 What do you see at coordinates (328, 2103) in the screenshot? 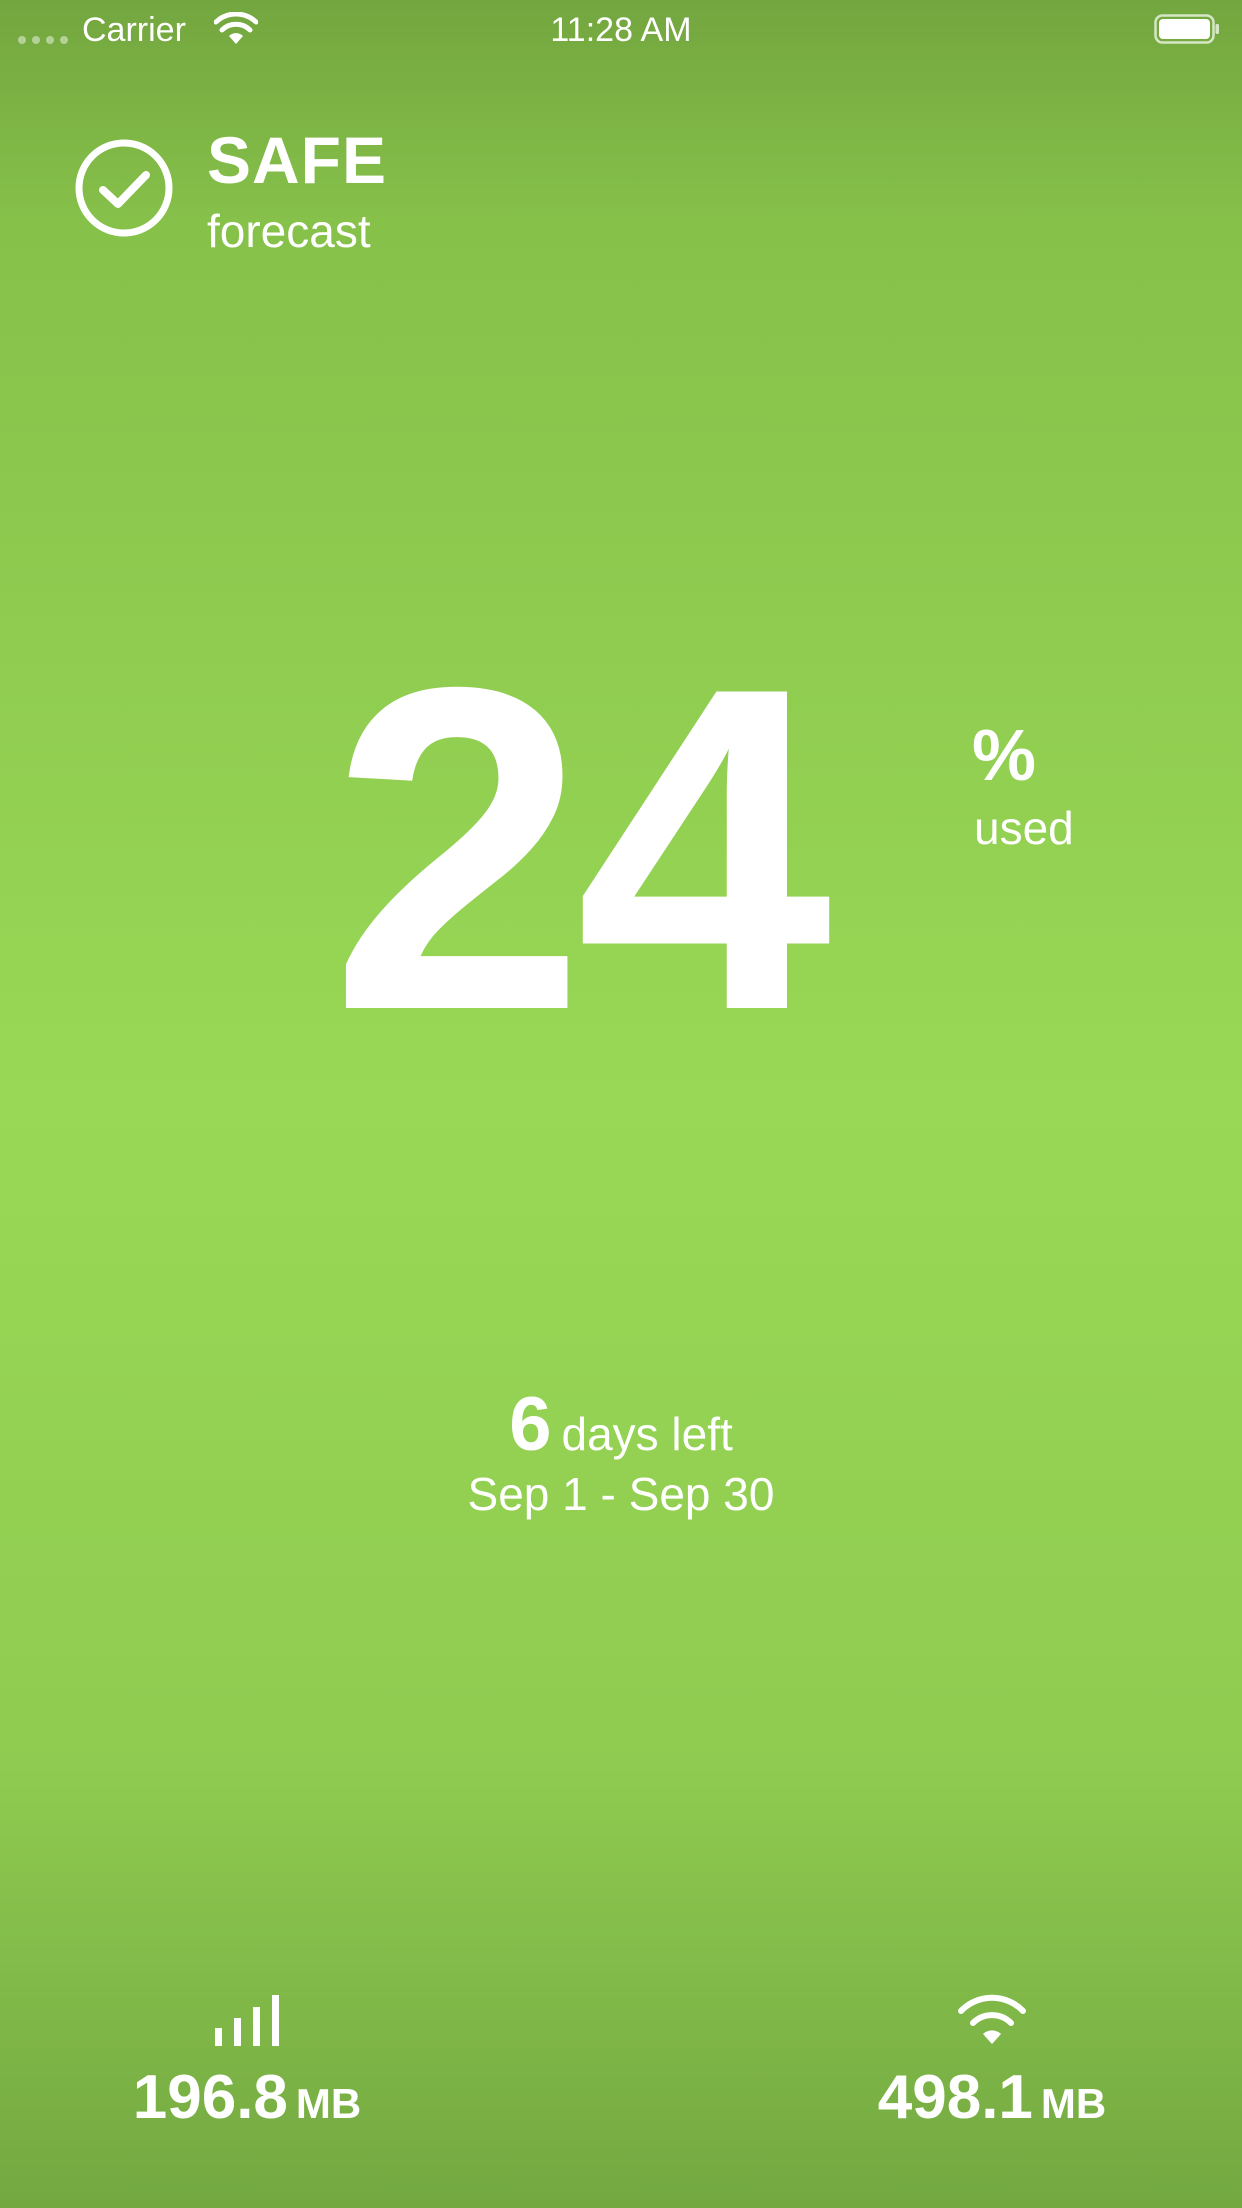
I see `cellular-usage-unit: MB` at bounding box center [328, 2103].